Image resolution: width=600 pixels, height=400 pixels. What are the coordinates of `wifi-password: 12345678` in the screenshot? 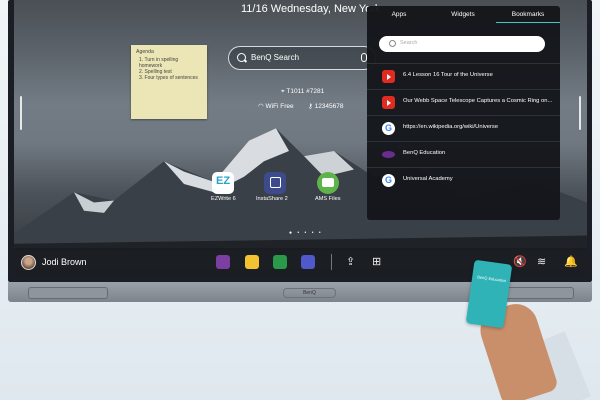 It's located at (329, 106).